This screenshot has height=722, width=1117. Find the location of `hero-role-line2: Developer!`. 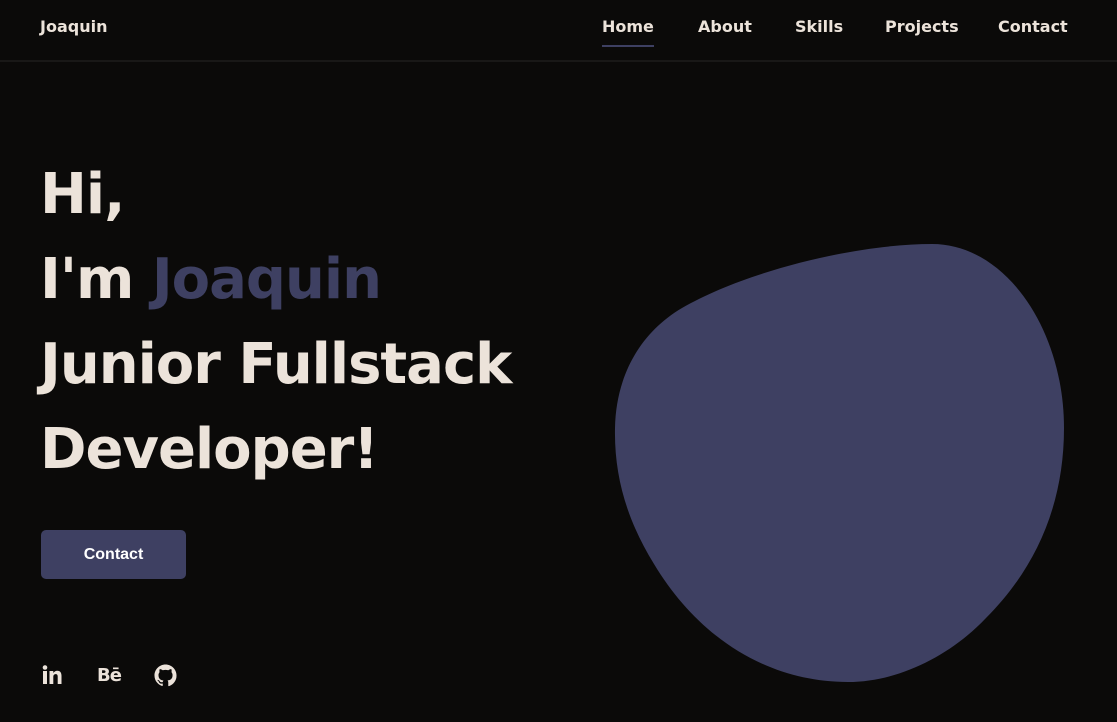

hero-role-line2: Developer! is located at coordinates (209, 449).